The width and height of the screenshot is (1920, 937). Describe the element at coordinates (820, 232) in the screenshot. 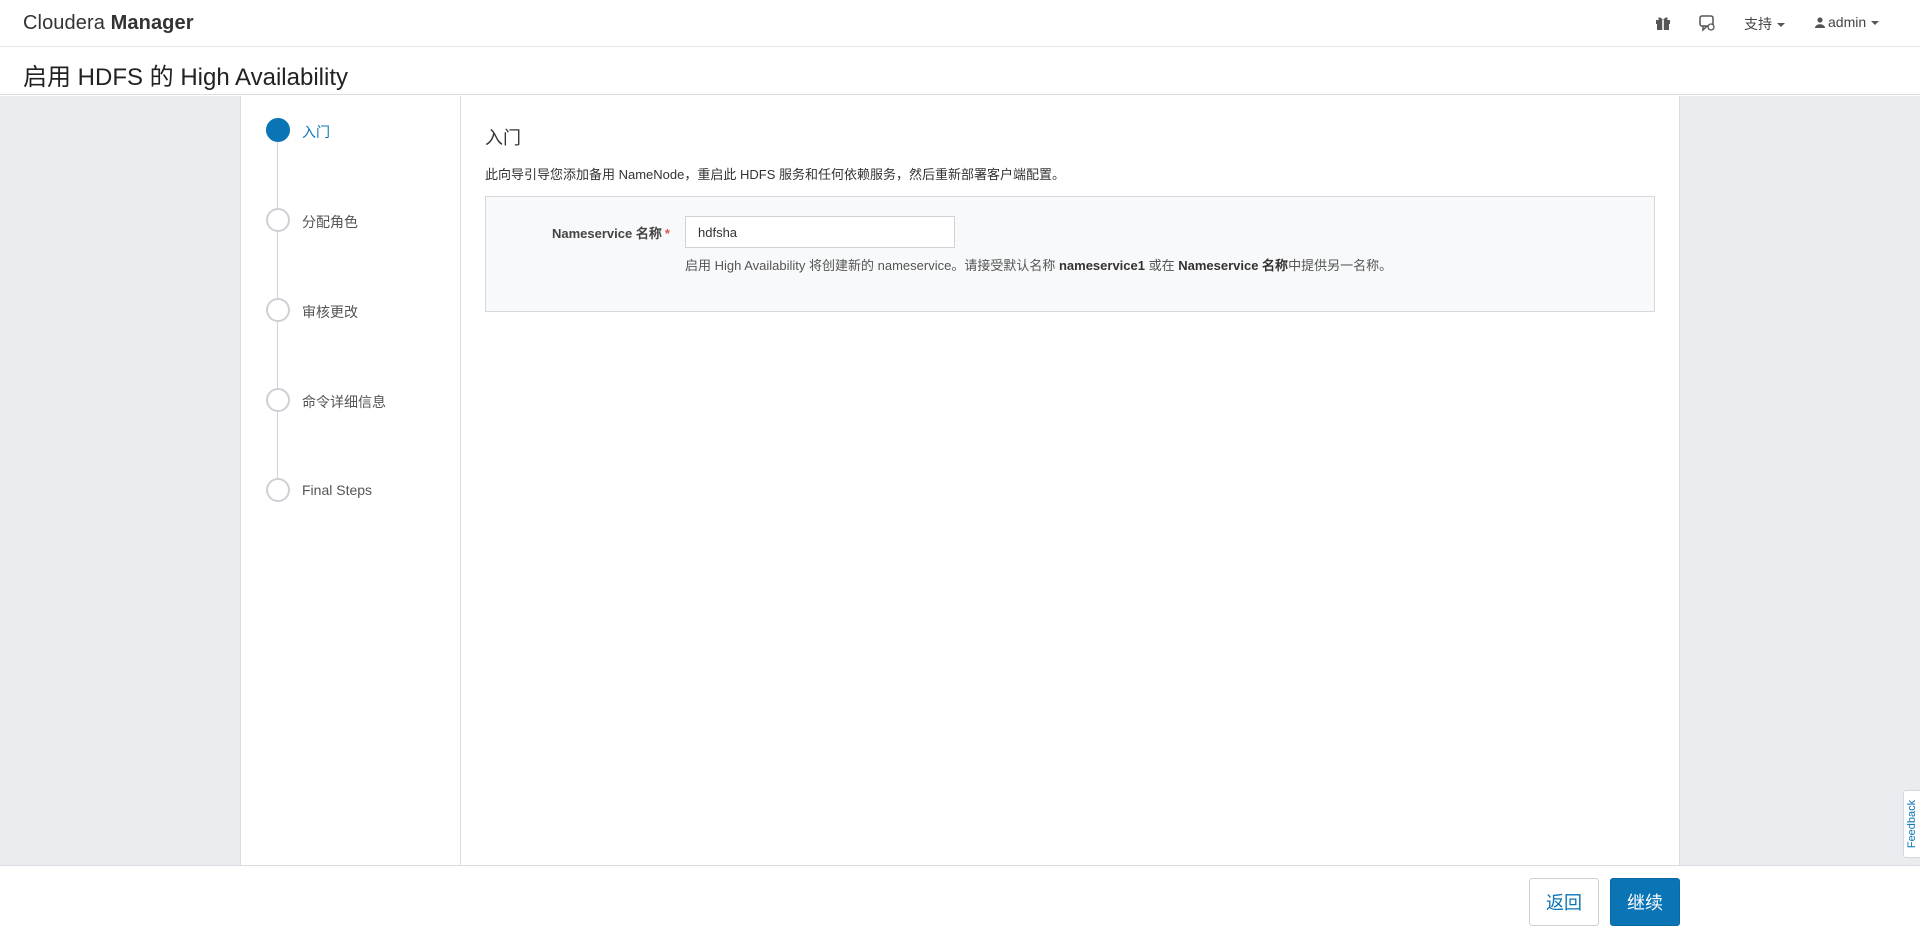

I see `nameservice-input` at that location.